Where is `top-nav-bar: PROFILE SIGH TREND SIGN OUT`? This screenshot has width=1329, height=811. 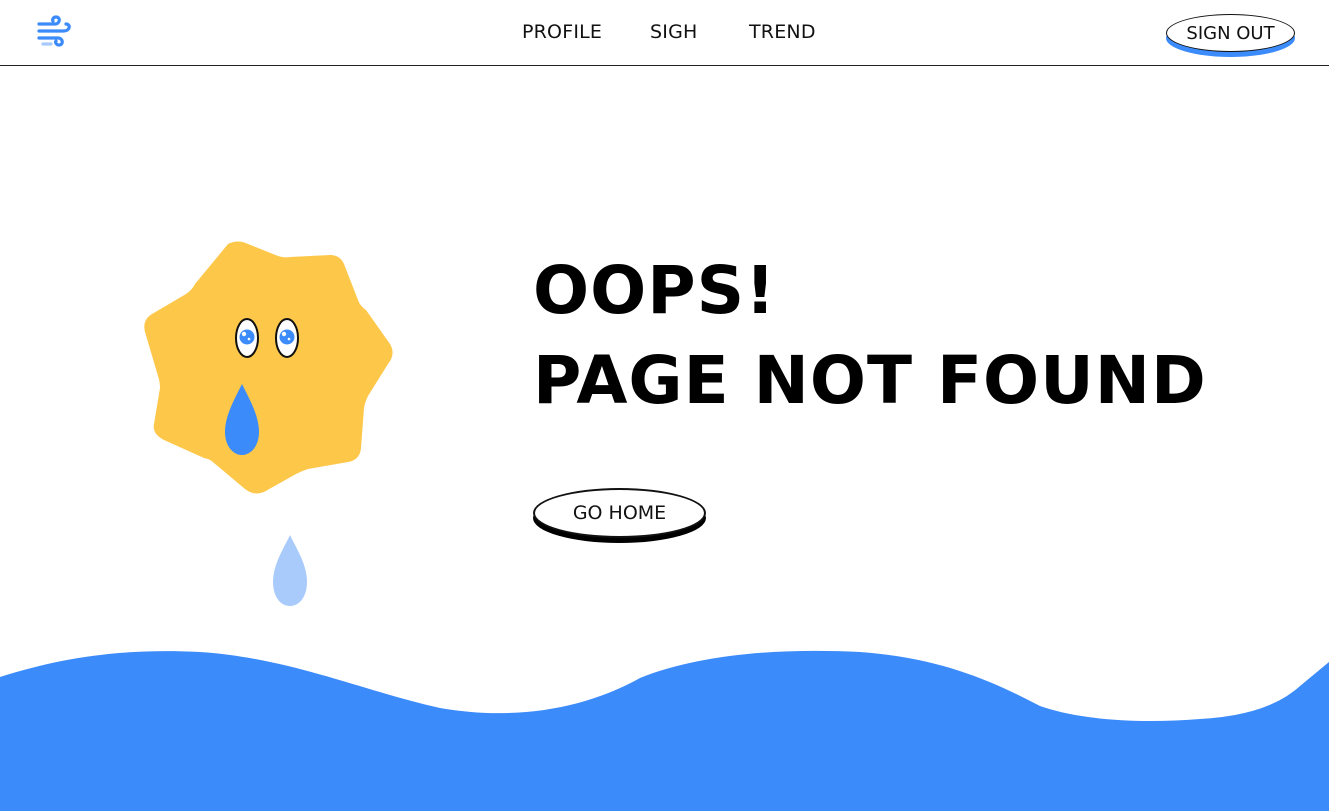
top-nav-bar: PROFILE SIGH TREND SIGN OUT is located at coordinates (664, 33).